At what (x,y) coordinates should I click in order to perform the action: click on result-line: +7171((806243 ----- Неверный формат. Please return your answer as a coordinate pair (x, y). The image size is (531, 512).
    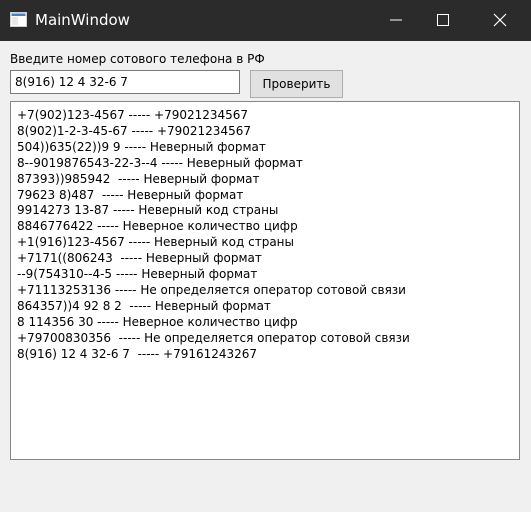
    Looking at the image, I should click on (139, 258).